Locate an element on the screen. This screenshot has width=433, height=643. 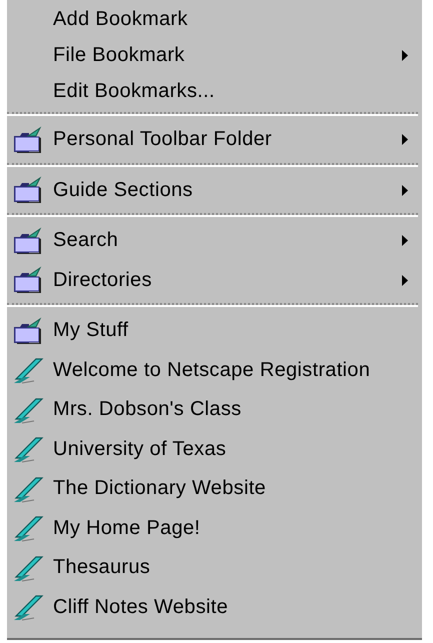
menu-item: File Bookmark is located at coordinates (214, 55).